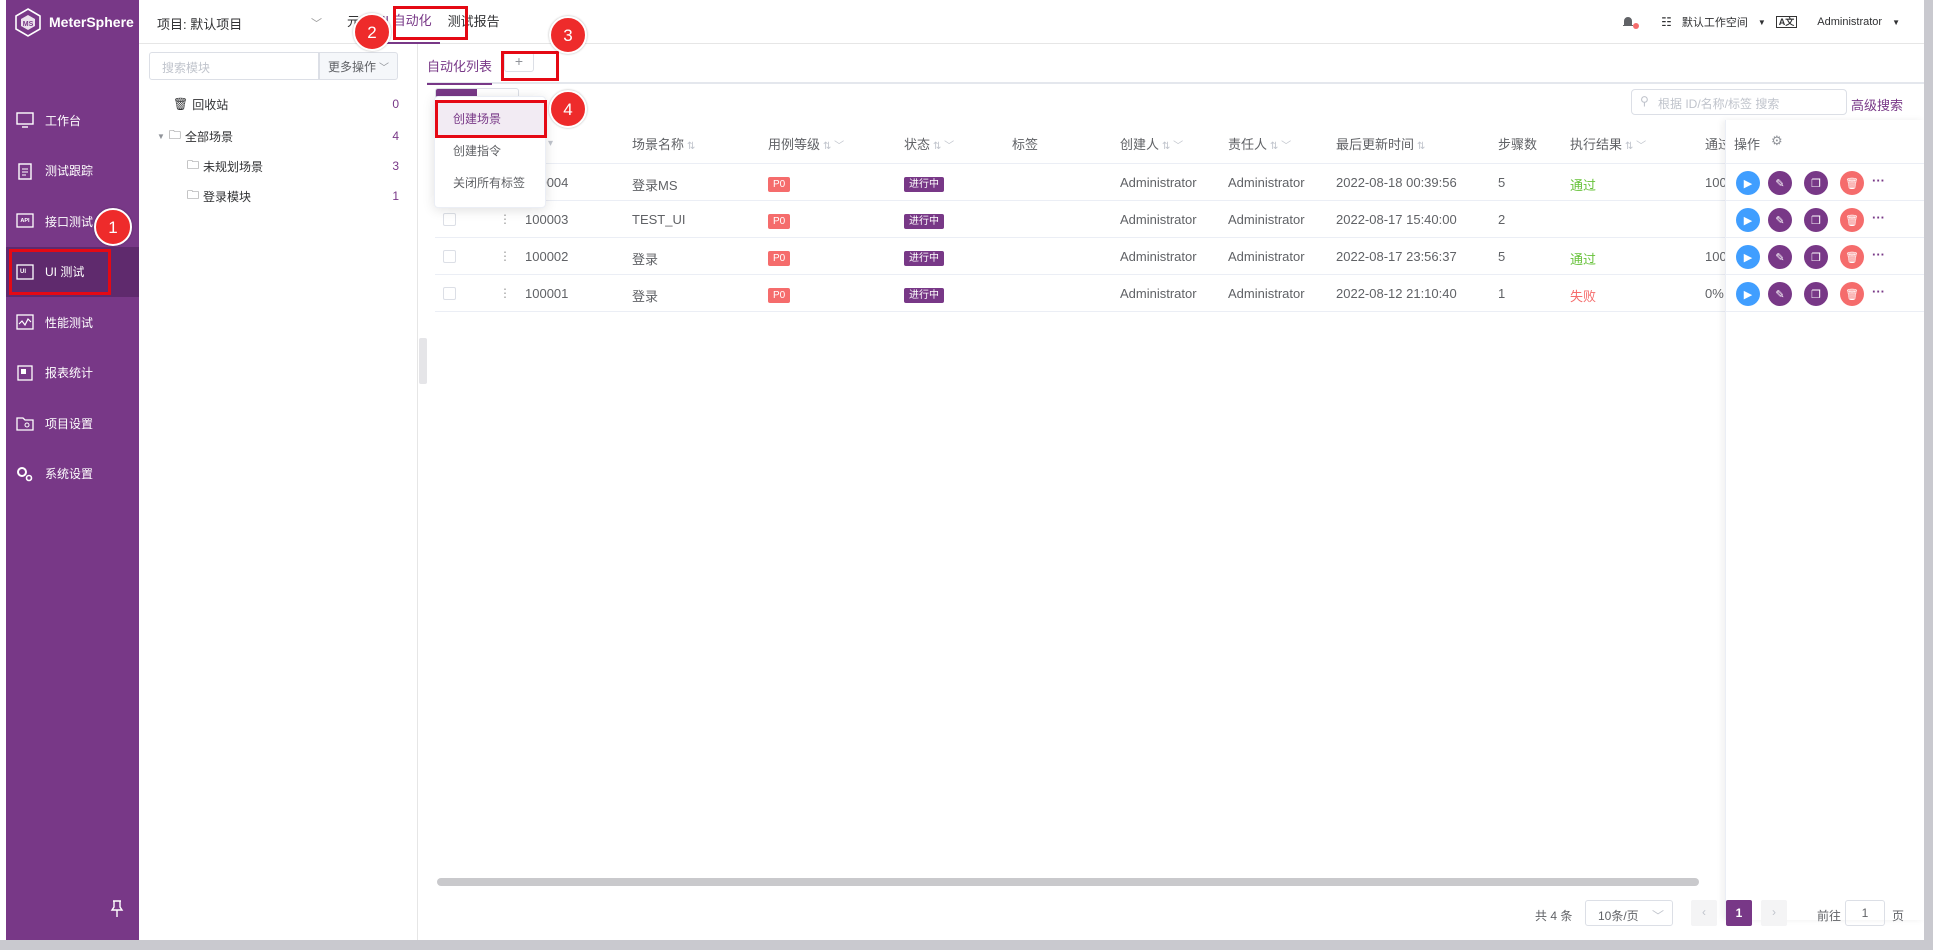 The width and height of the screenshot is (1933, 950). Describe the element at coordinates (117, 909) in the screenshot. I see `pin-icon` at that location.